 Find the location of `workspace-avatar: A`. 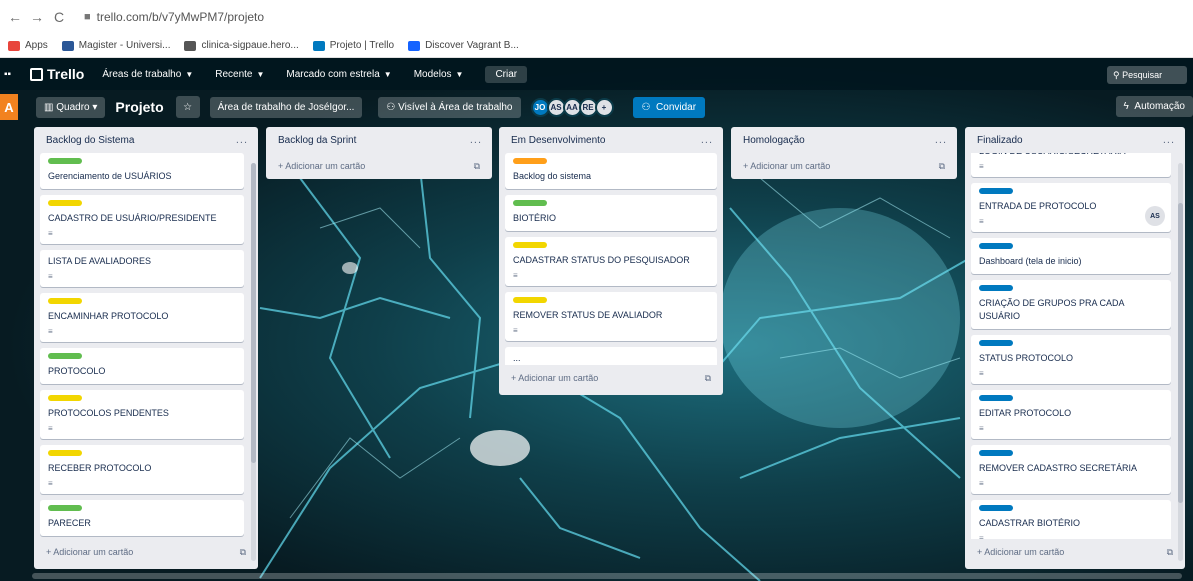

workspace-avatar: A is located at coordinates (9, 107).